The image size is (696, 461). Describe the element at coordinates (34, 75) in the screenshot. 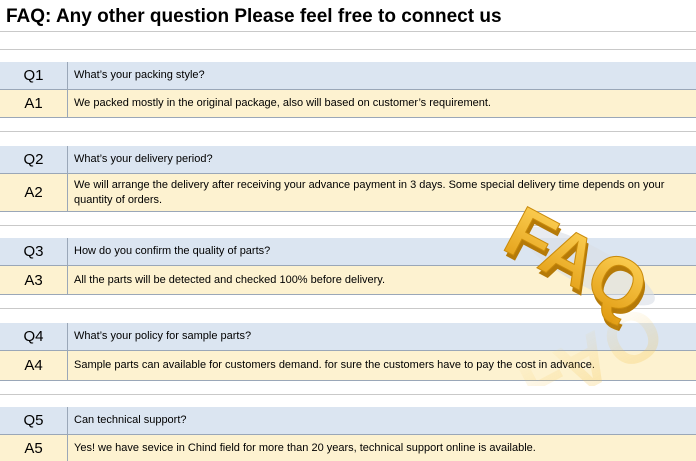

I see `question-label: Q1` at that location.